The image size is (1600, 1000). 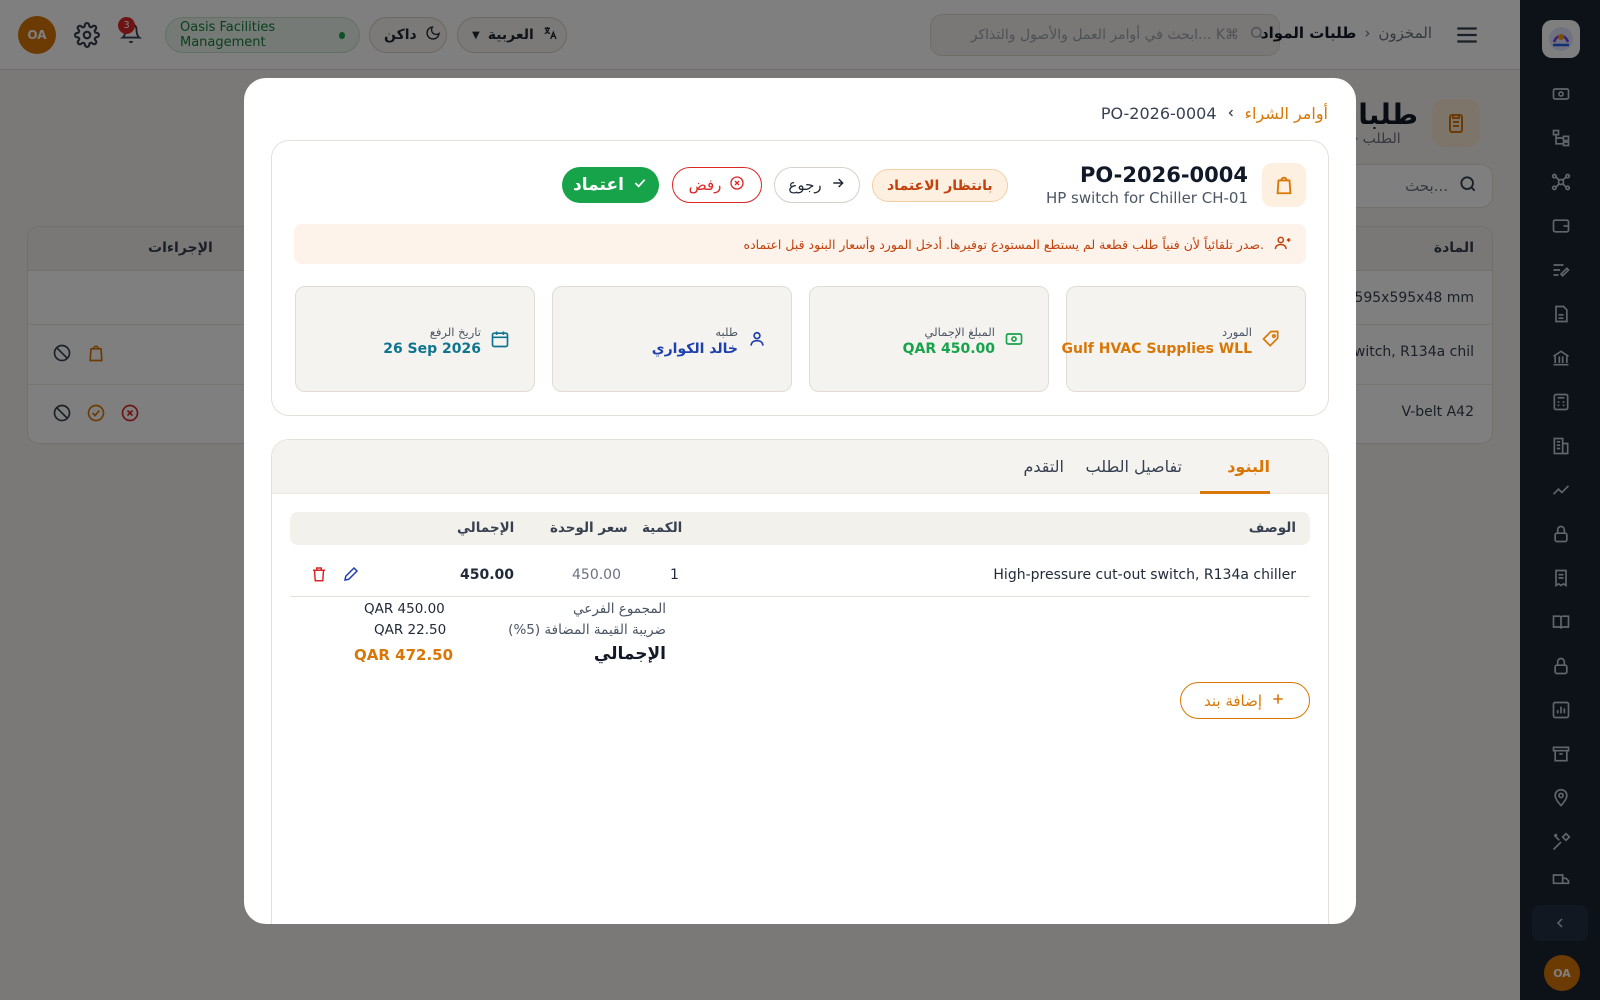 I want to click on status-badge: بانتظار الاعتماد, so click(x=940, y=185).